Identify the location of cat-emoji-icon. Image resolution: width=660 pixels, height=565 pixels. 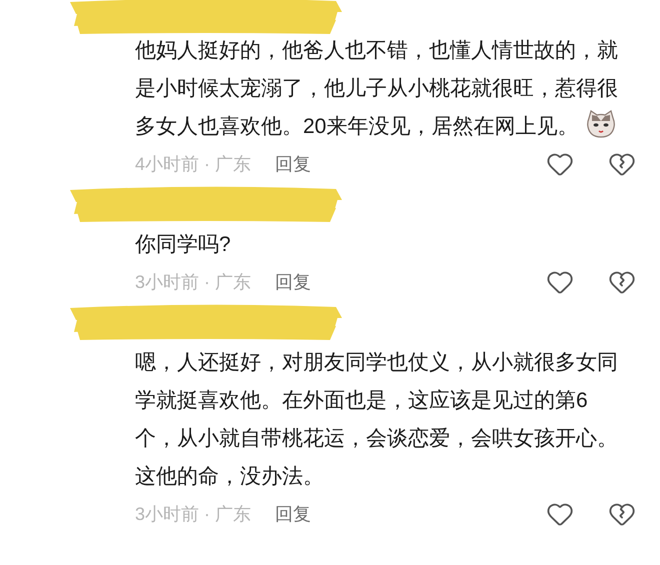
(601, 124).